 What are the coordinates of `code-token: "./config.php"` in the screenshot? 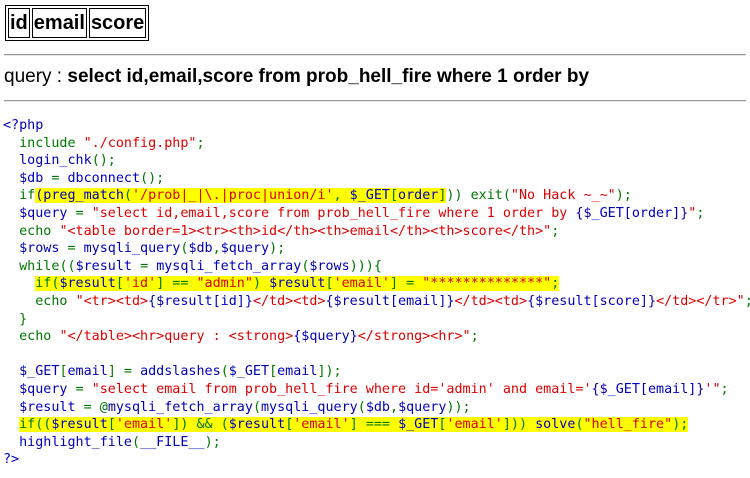 It's located at (140, 143).